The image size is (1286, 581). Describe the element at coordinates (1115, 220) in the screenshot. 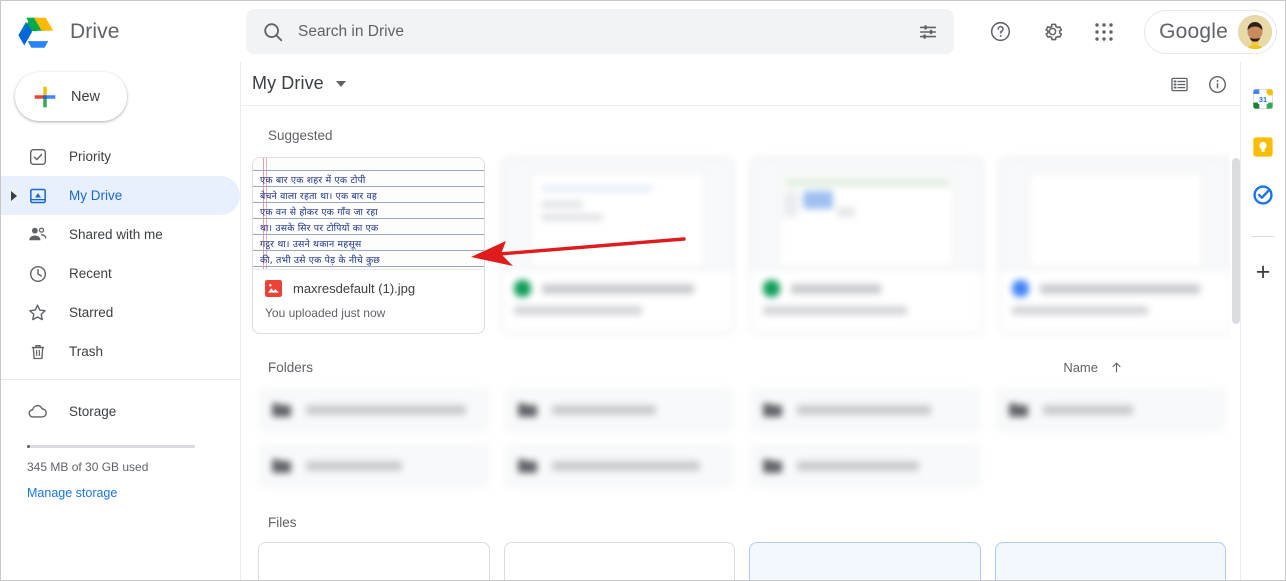

I see `document-preview` at that location.